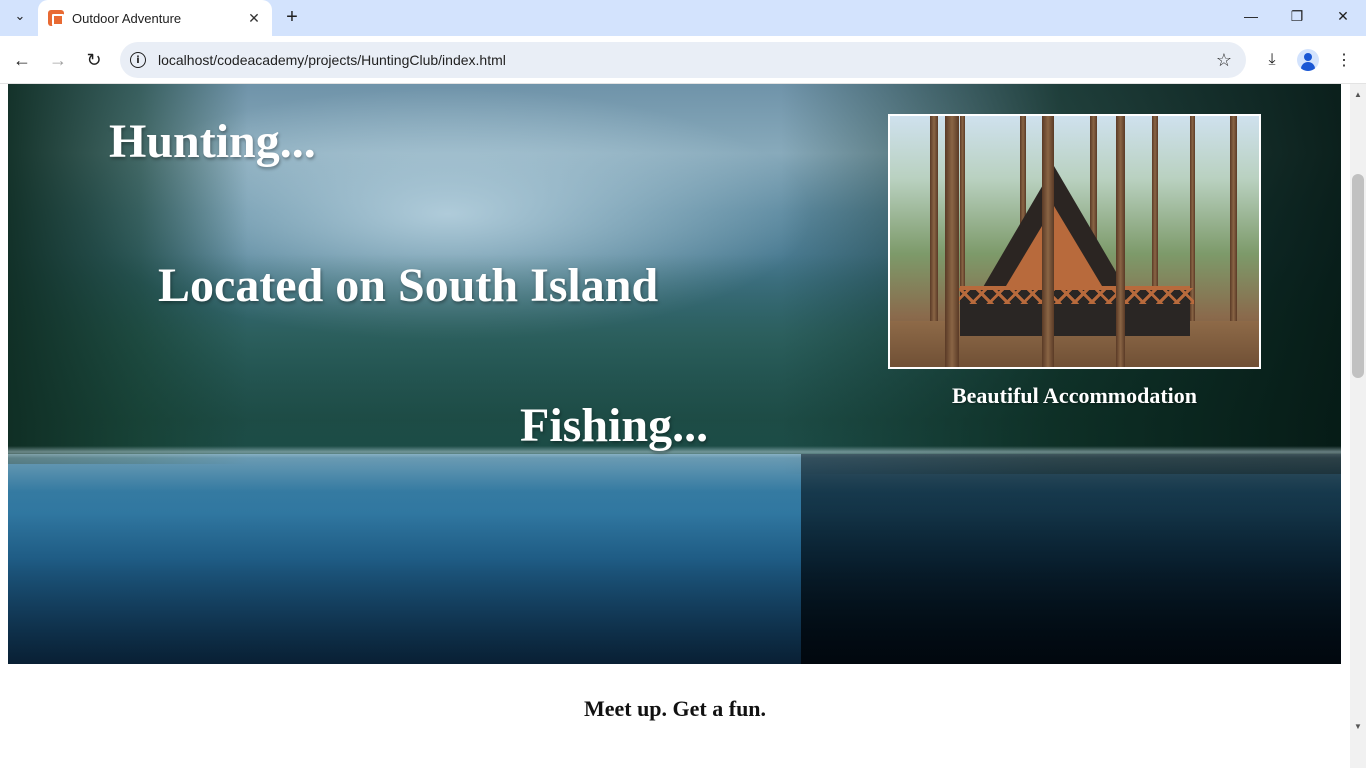 The image size is (1366, 768). I want to click on forward-button: →, so click(58, 60).